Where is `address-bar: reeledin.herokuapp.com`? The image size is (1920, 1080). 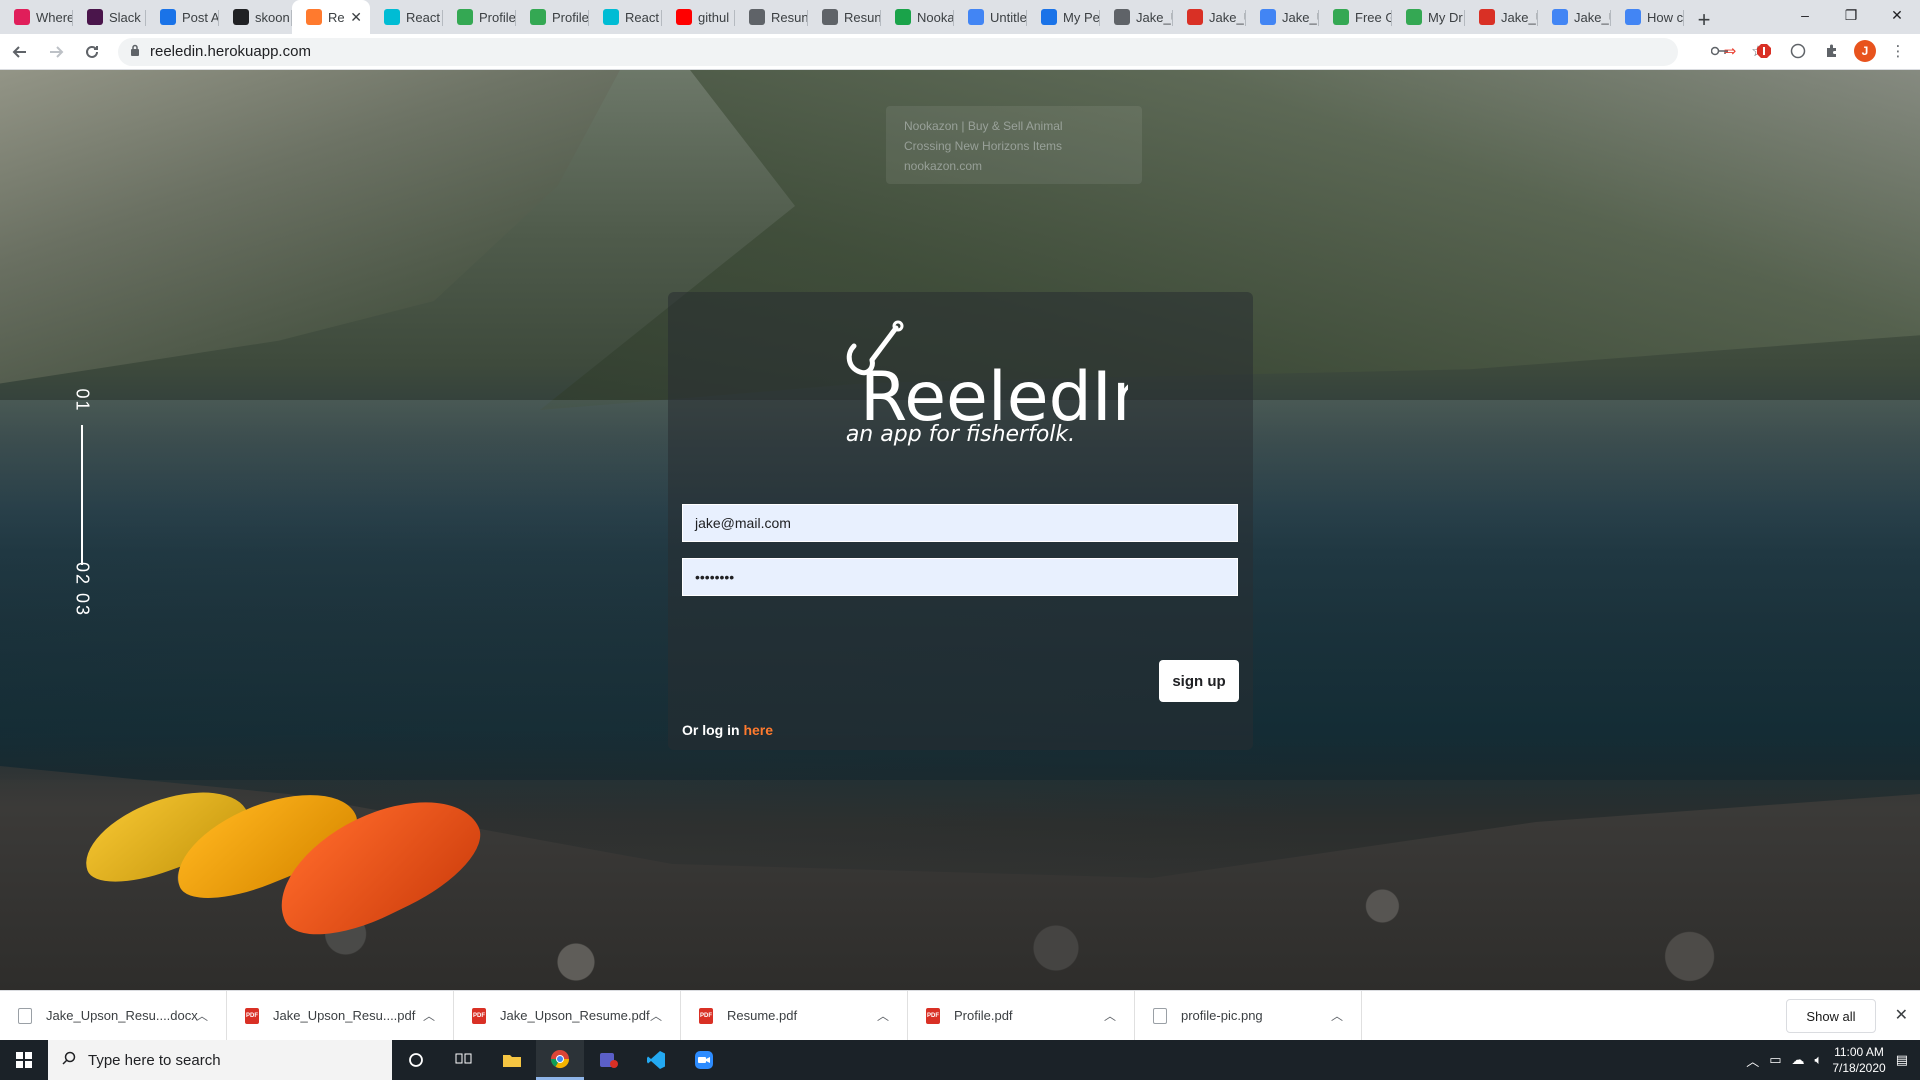
address-bar: reeledin.herokuapp.com is located at coordinates (898, 51).